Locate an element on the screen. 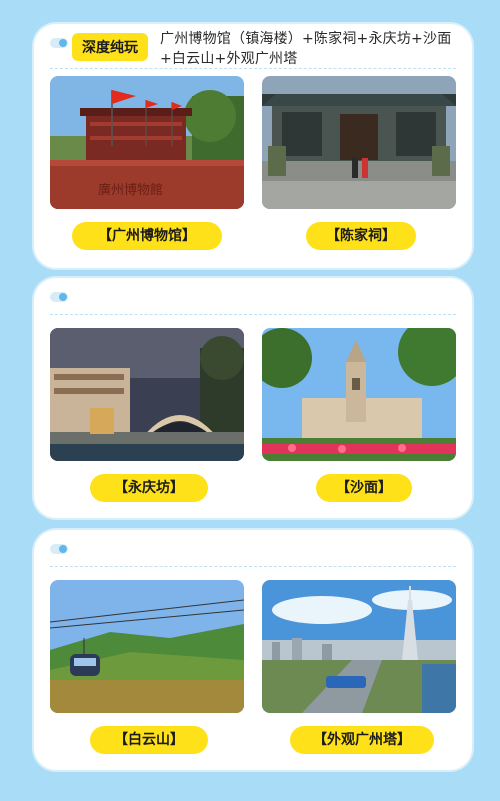 This screenshot has width=500, height=801. tour-type-badge: 深度纯玩 is located at coordinates (110, 47).